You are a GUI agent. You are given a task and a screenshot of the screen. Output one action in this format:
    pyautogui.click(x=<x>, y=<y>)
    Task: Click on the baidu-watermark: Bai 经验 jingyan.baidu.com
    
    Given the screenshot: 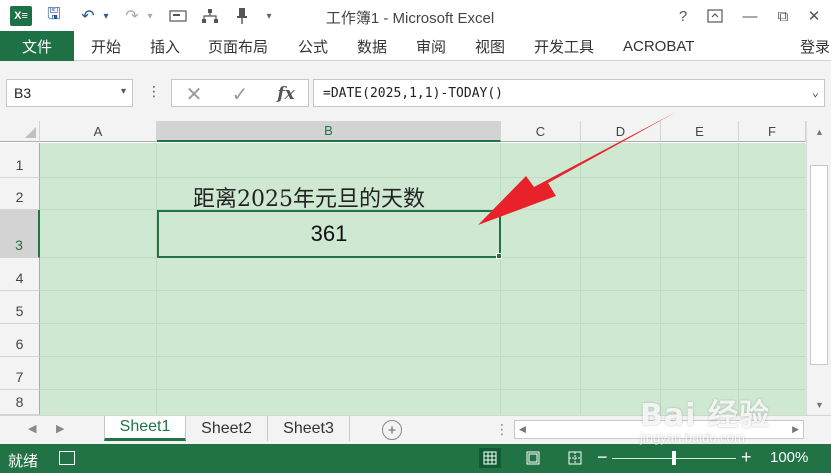 What is the action you would take?
    pyautogui.click(x=705, y=417)
    